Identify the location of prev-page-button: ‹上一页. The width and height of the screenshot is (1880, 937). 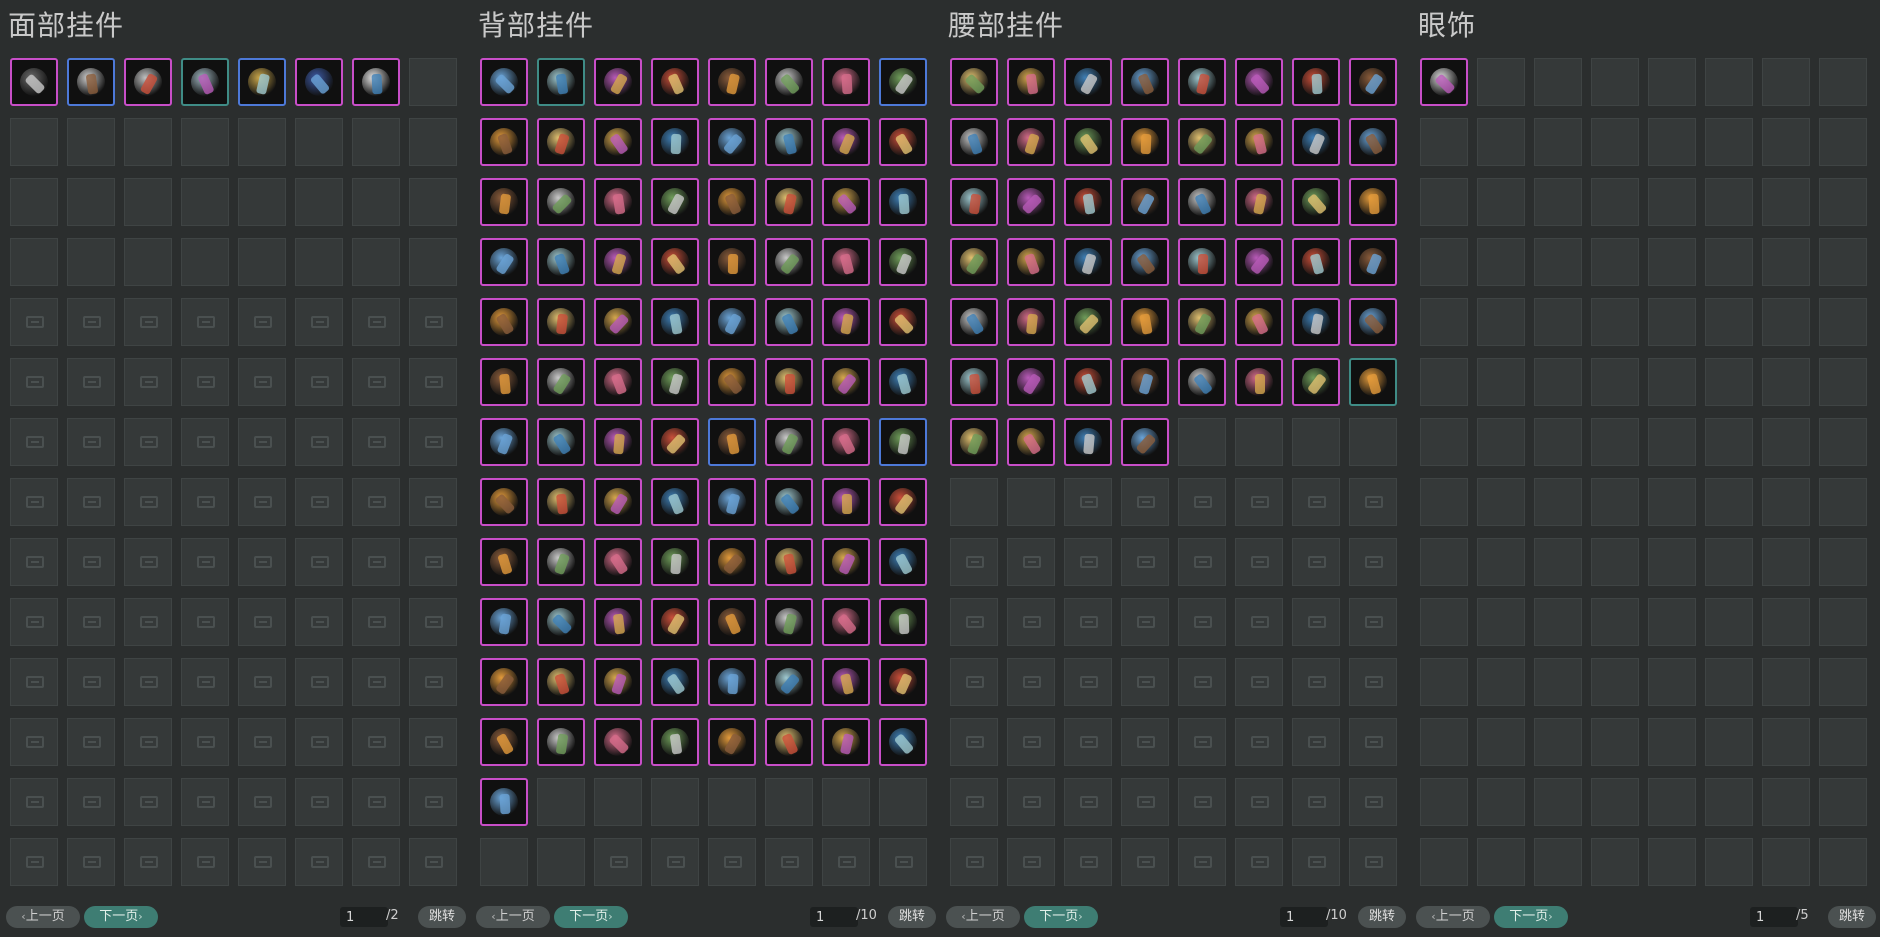
(1453, 917).